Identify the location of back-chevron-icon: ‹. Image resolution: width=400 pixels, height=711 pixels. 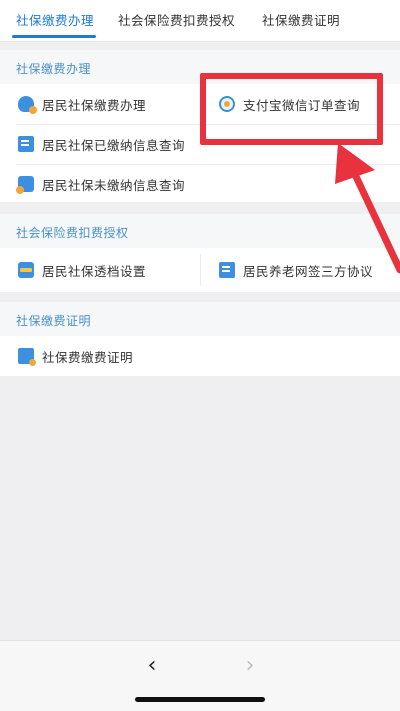
(152, 666).